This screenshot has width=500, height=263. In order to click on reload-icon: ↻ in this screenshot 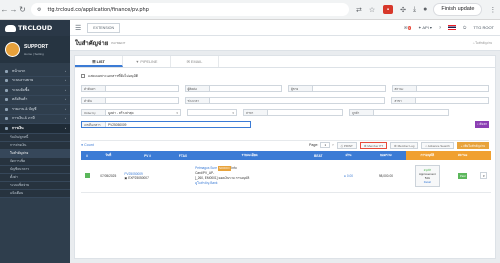, I will do `click(22, 9)`.